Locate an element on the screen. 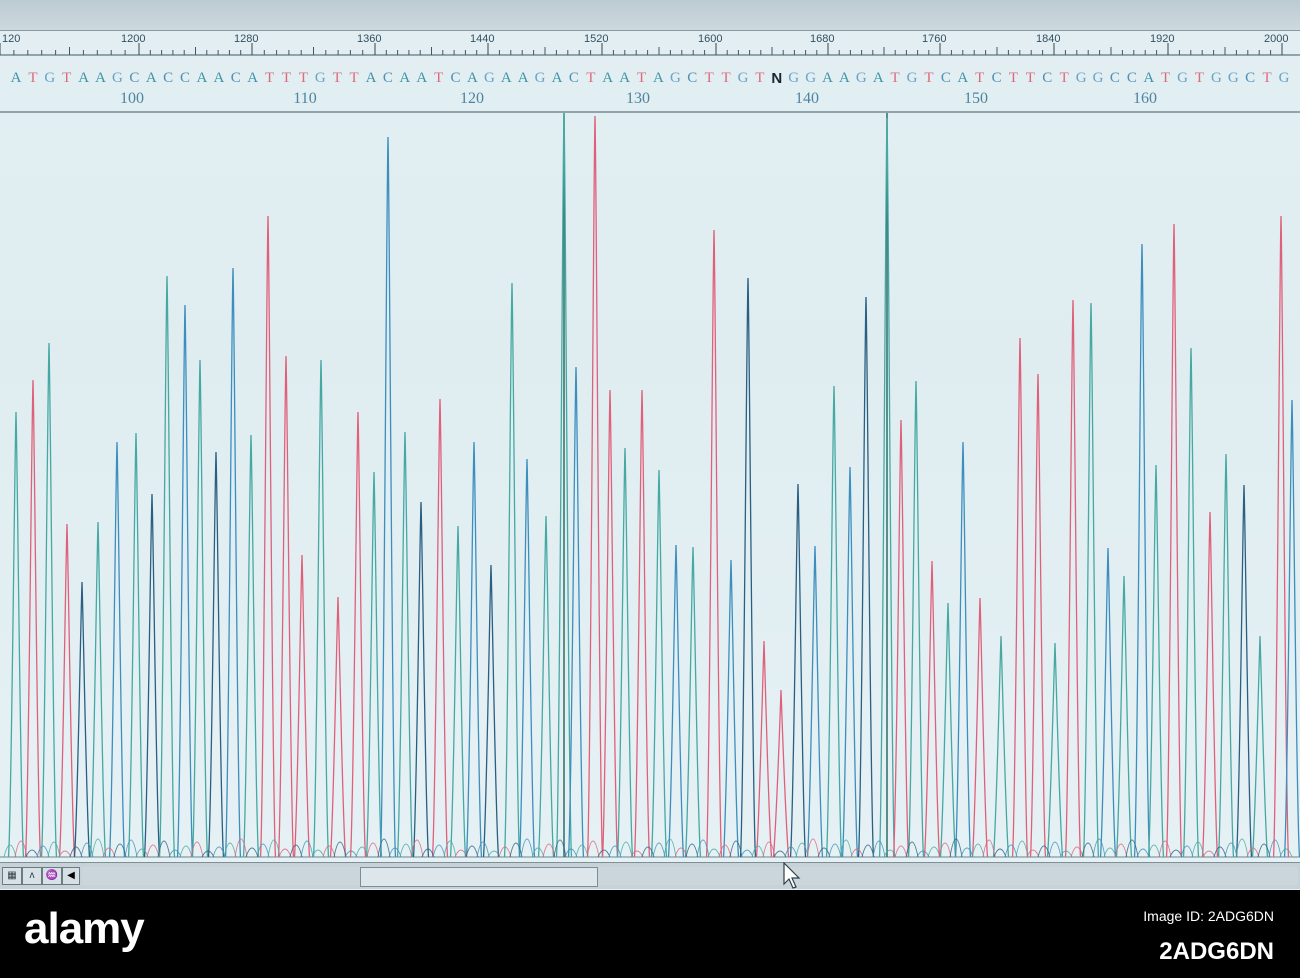 Image resolution: width=1300 pixels, height=978 pixels. ruler-tick-label: 1440 is located at coordinates (482, 39).